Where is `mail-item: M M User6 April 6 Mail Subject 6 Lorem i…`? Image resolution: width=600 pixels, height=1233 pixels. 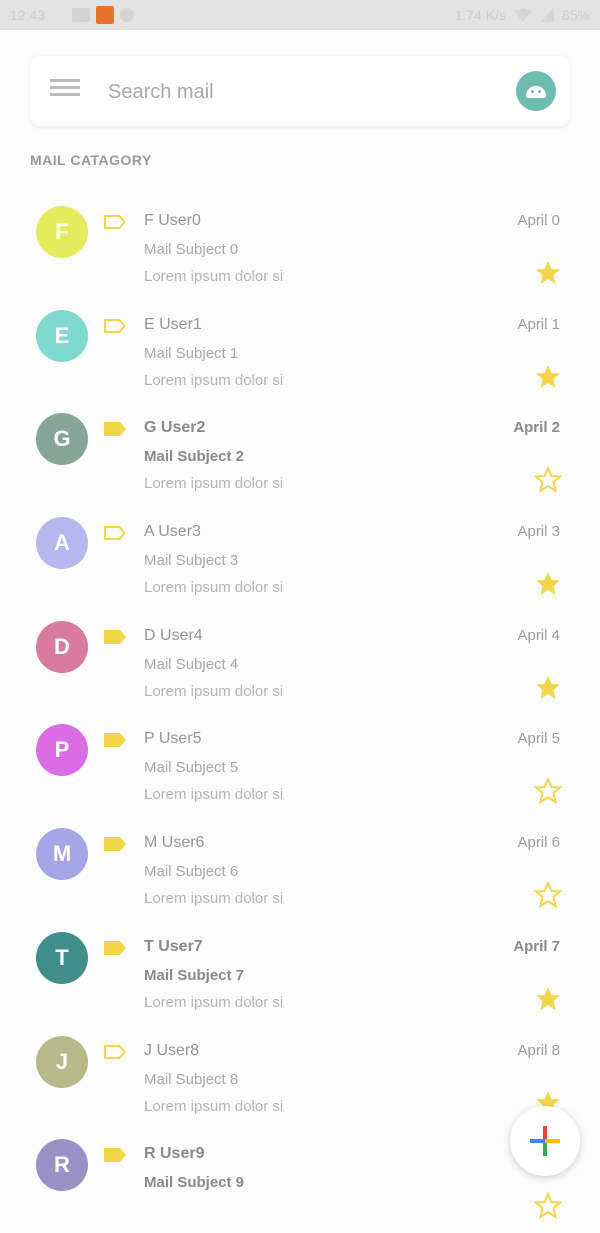 mail-item: M M User6 April 6 Mail Subject 6 Lorem i… is located at coordinates (300, 870).